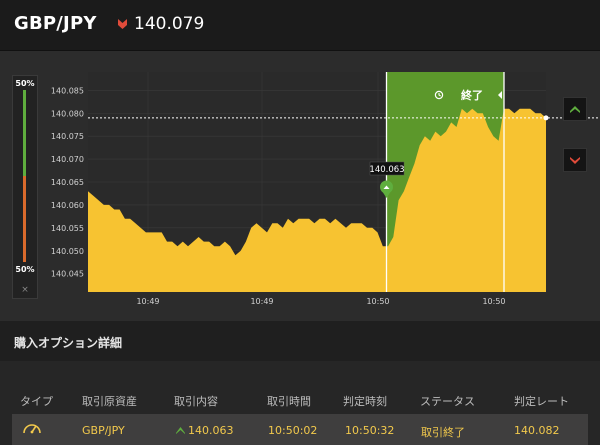 Image resolution: width=600 pixels, height=445 pixels. Describe the element at coordinates (546, 118) in the screenshot. I see `current-rate-dot` at that location.